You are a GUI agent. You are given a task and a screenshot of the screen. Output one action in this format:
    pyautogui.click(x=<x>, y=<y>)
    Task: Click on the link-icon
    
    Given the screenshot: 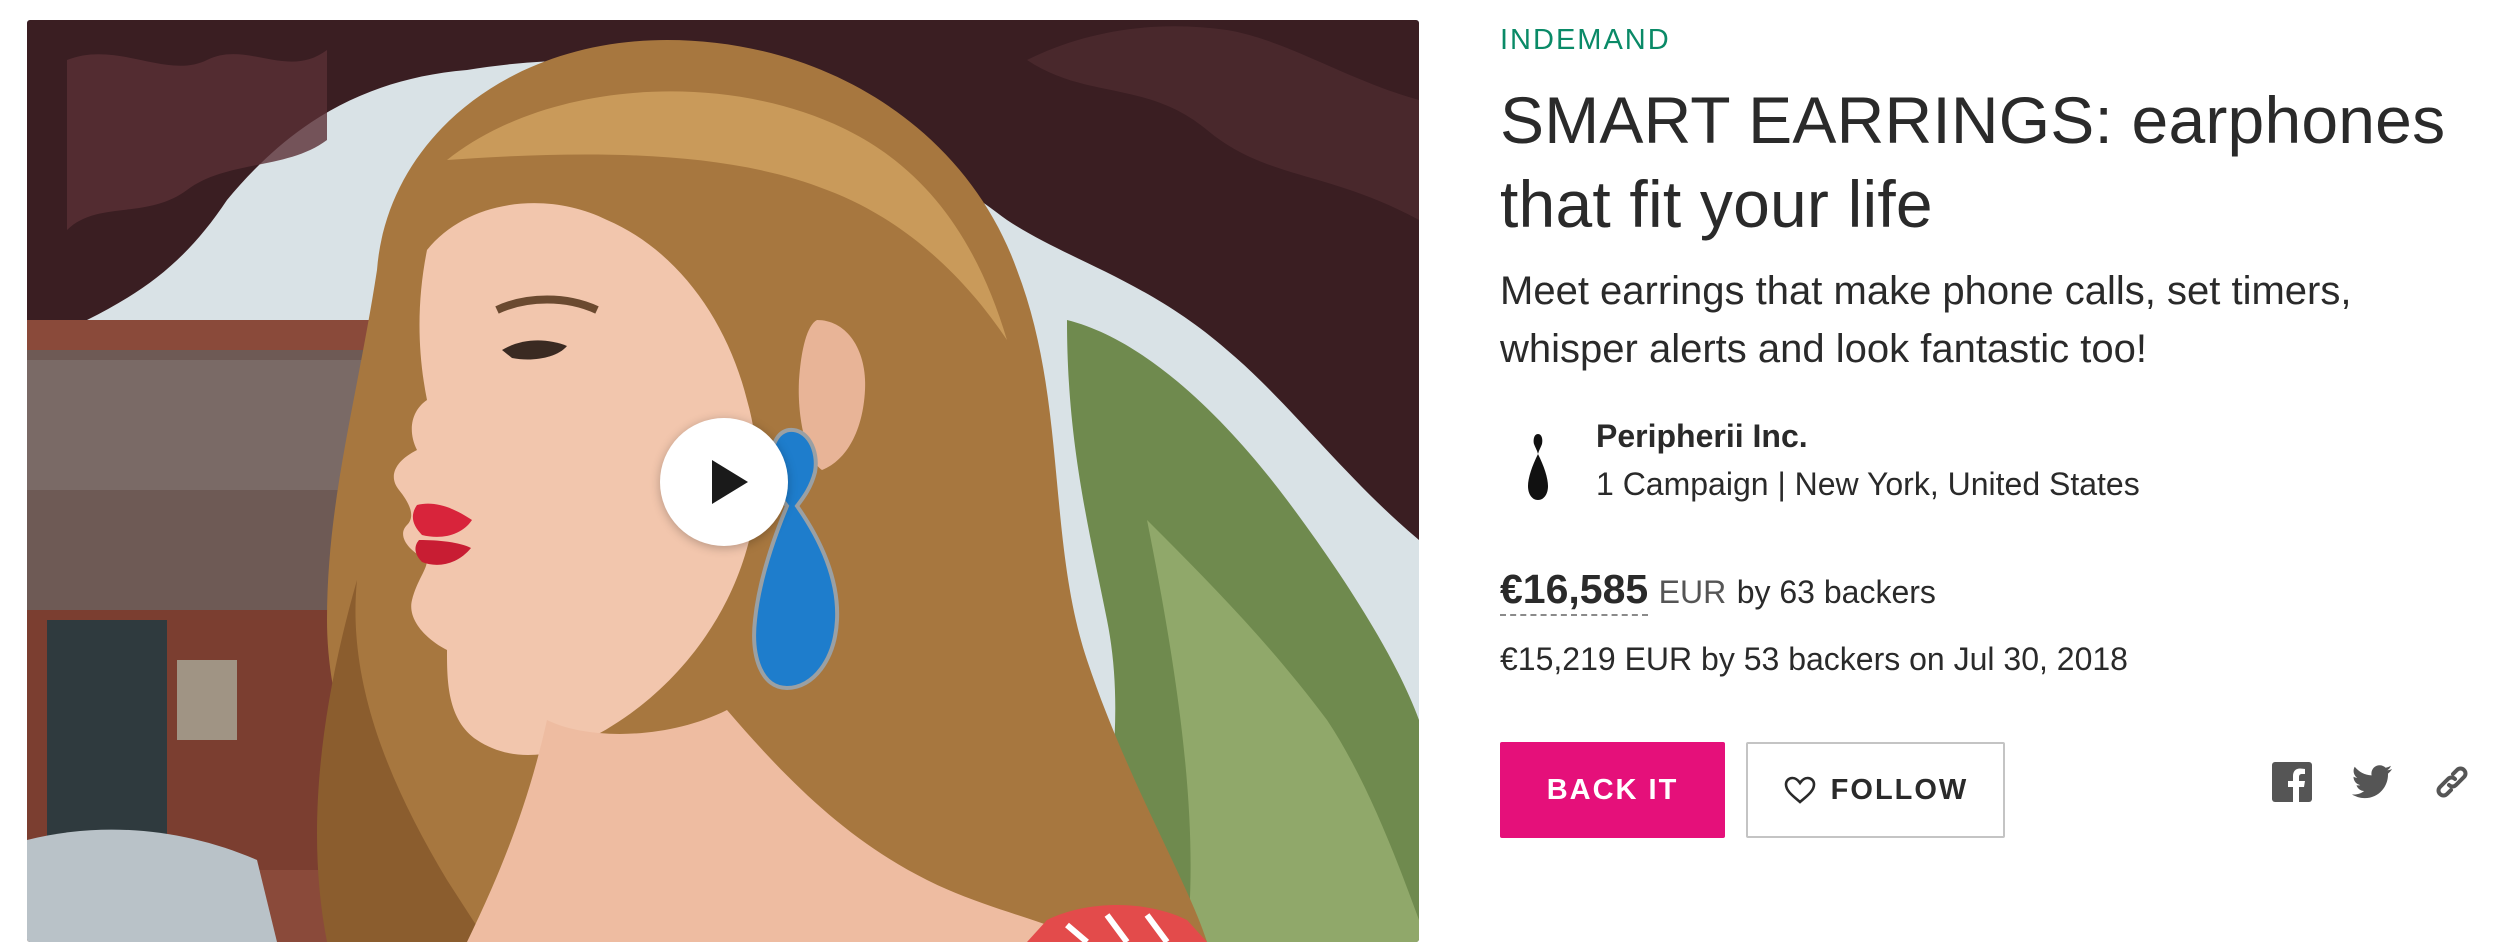 What is the action you would take?
    pyautogui.click(x=2452, y=782)
    